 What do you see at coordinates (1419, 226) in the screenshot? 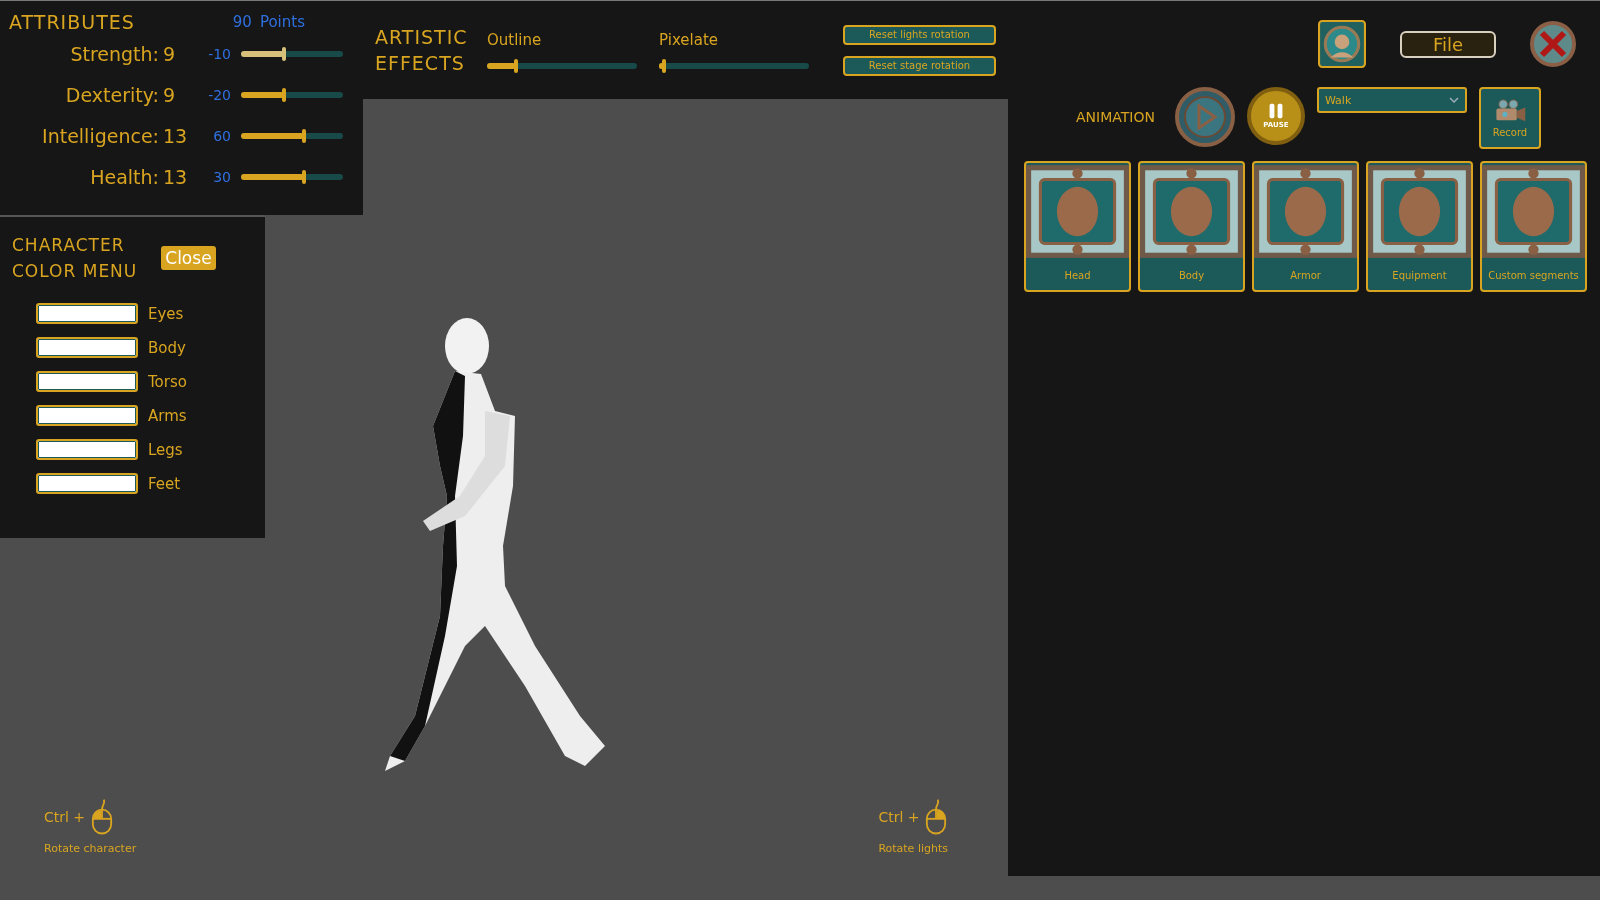
I see `category-card: Equipment` at bounding box center [1419, 226].